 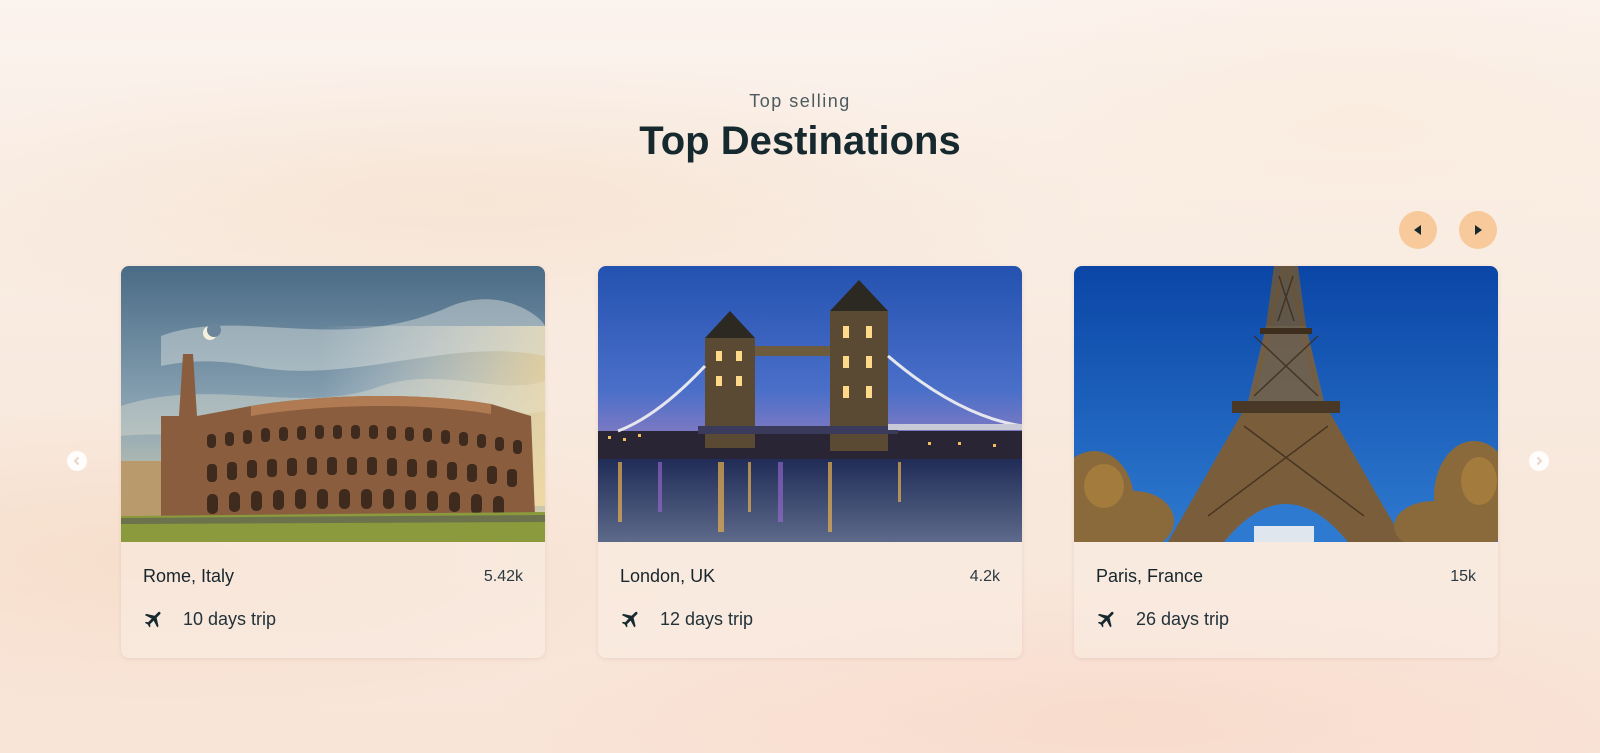 I want to click on tower-bridge-photo, so click(x=810, y=404).